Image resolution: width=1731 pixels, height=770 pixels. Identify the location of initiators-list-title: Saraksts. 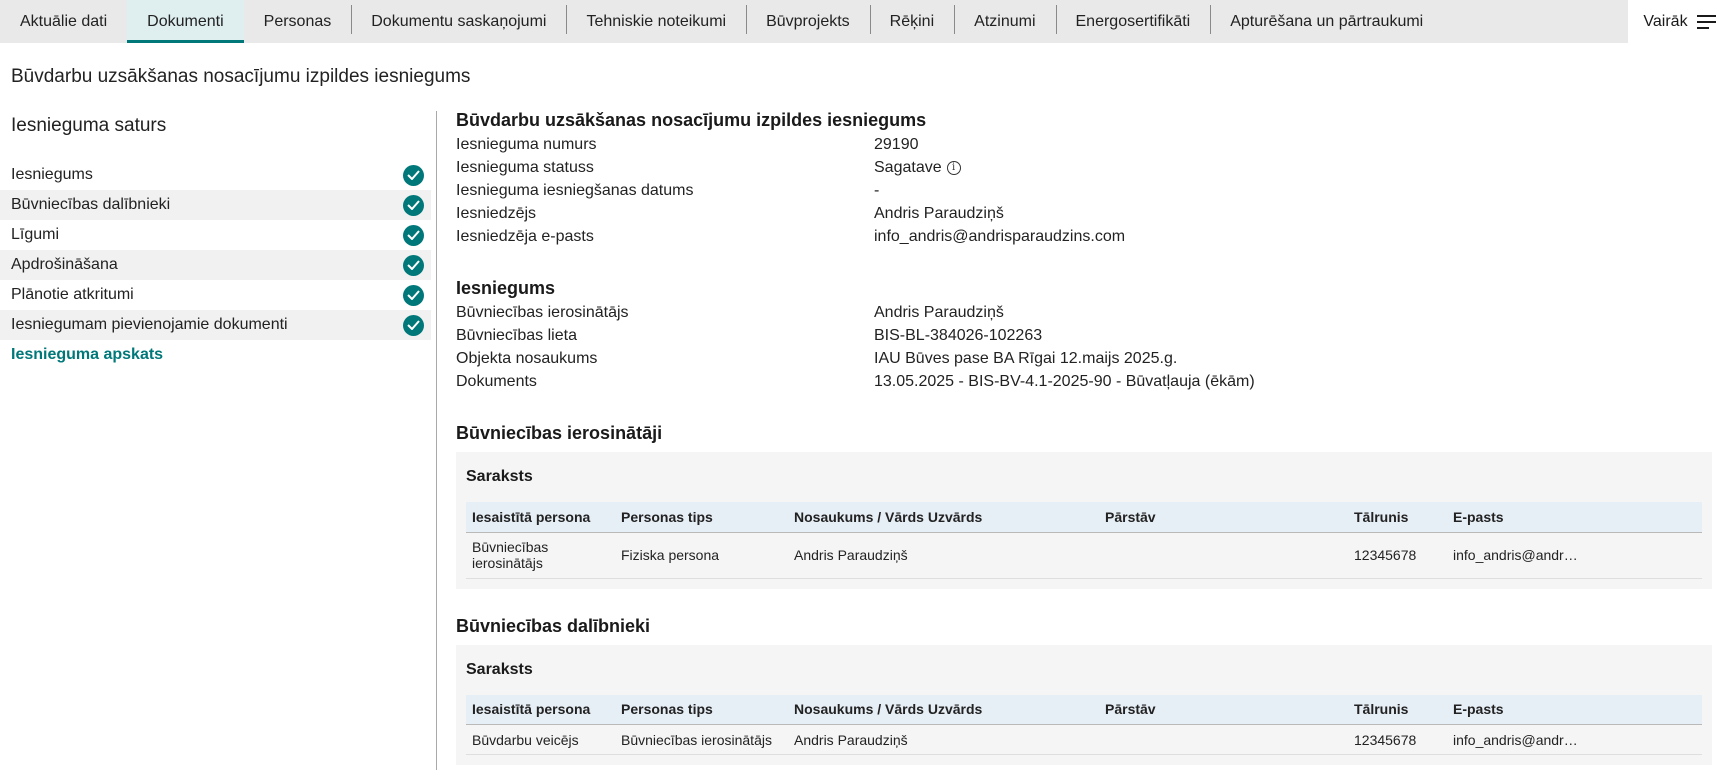
(499, 476).